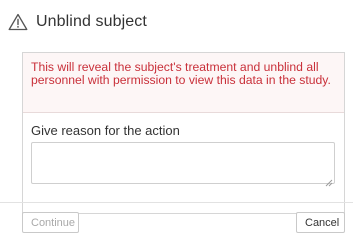  I want to click on dialog-title: Unblind subject, so click(91, 21).